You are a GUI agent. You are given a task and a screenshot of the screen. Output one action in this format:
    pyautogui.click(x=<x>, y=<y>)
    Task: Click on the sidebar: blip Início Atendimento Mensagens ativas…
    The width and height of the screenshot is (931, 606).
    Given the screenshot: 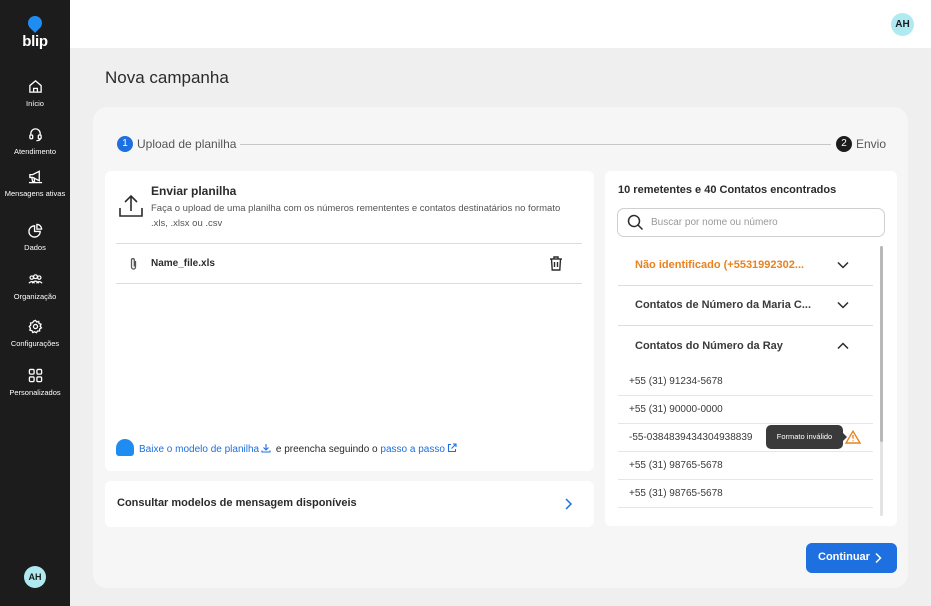 What is the action you would take?
    pyautogui.click(x=35, y=303)
    